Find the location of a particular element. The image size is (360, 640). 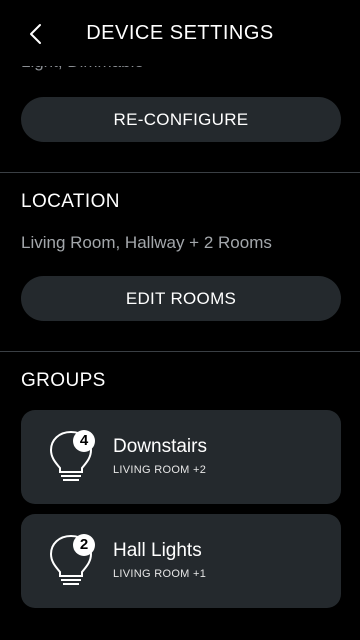

top-bar: DEVICE SETTINGS is located at coordinates (180, 33).